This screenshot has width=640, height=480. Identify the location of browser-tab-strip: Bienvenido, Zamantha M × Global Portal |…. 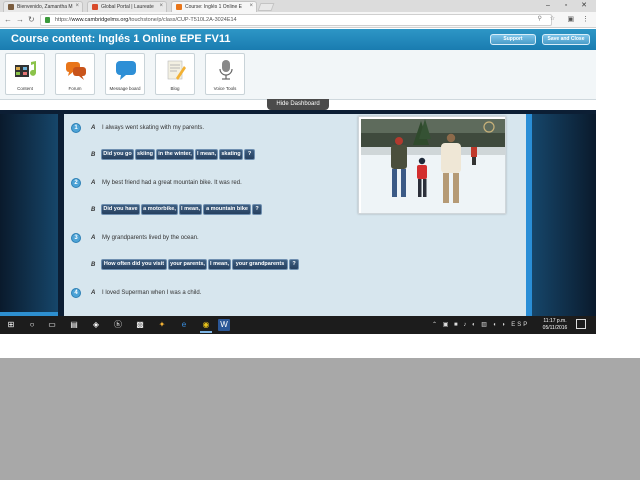
(298, 6).